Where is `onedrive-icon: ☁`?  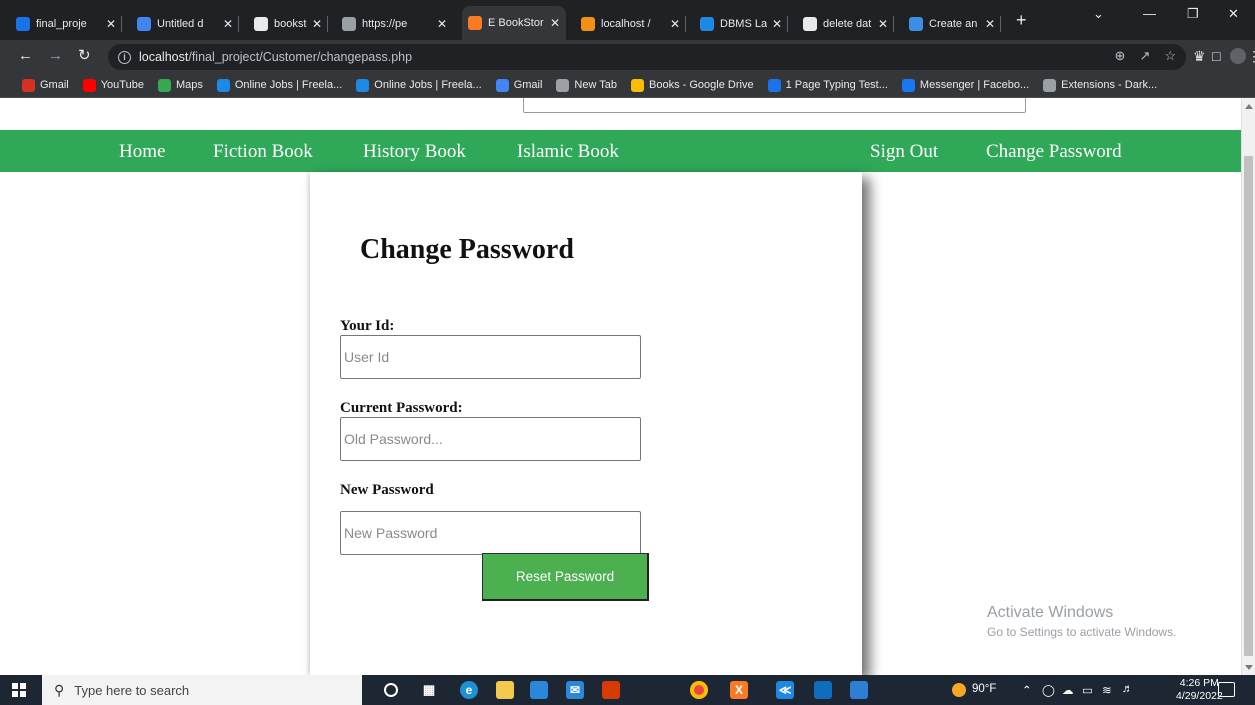 onedrive-icon: ☁ is located at coordinates (1068, 690).